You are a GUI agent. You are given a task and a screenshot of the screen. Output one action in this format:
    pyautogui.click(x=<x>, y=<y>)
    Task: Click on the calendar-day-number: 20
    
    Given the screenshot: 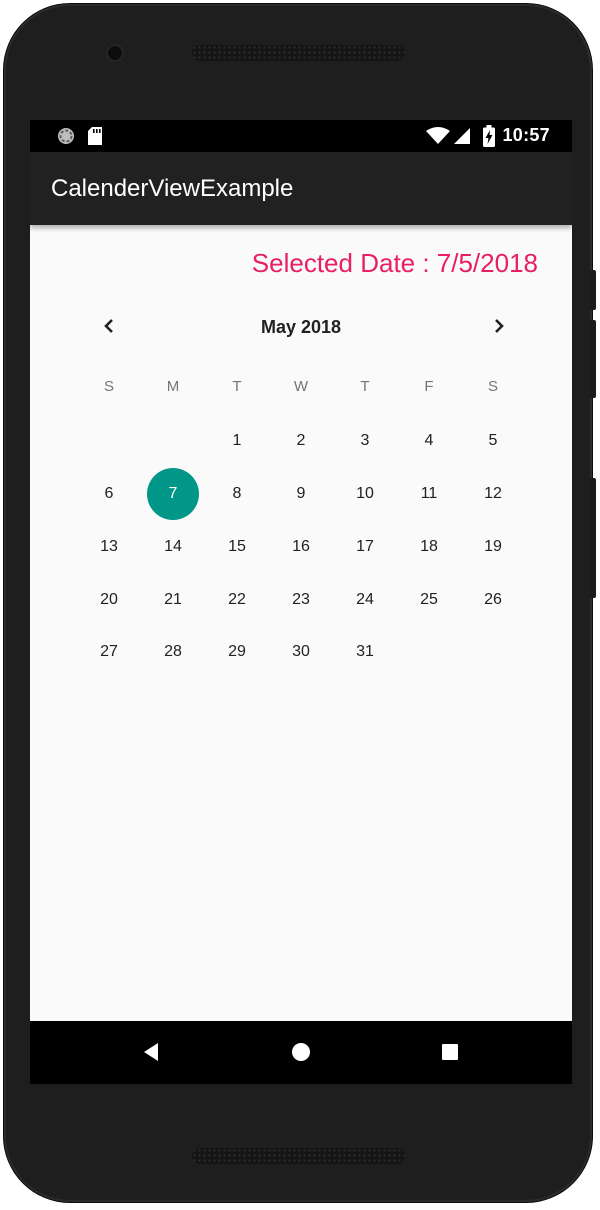 What is the action you would take?
    pyautogui.click(x=109, y=599)
    